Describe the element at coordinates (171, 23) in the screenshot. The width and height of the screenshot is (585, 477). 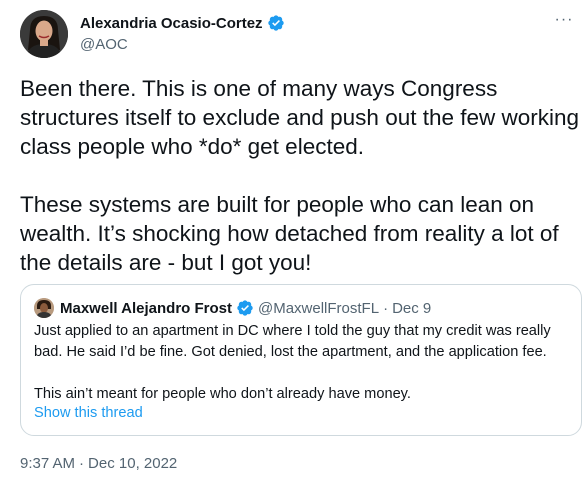
I see `author-display-name: Alexandria Ocasio-Cortez` at that location.